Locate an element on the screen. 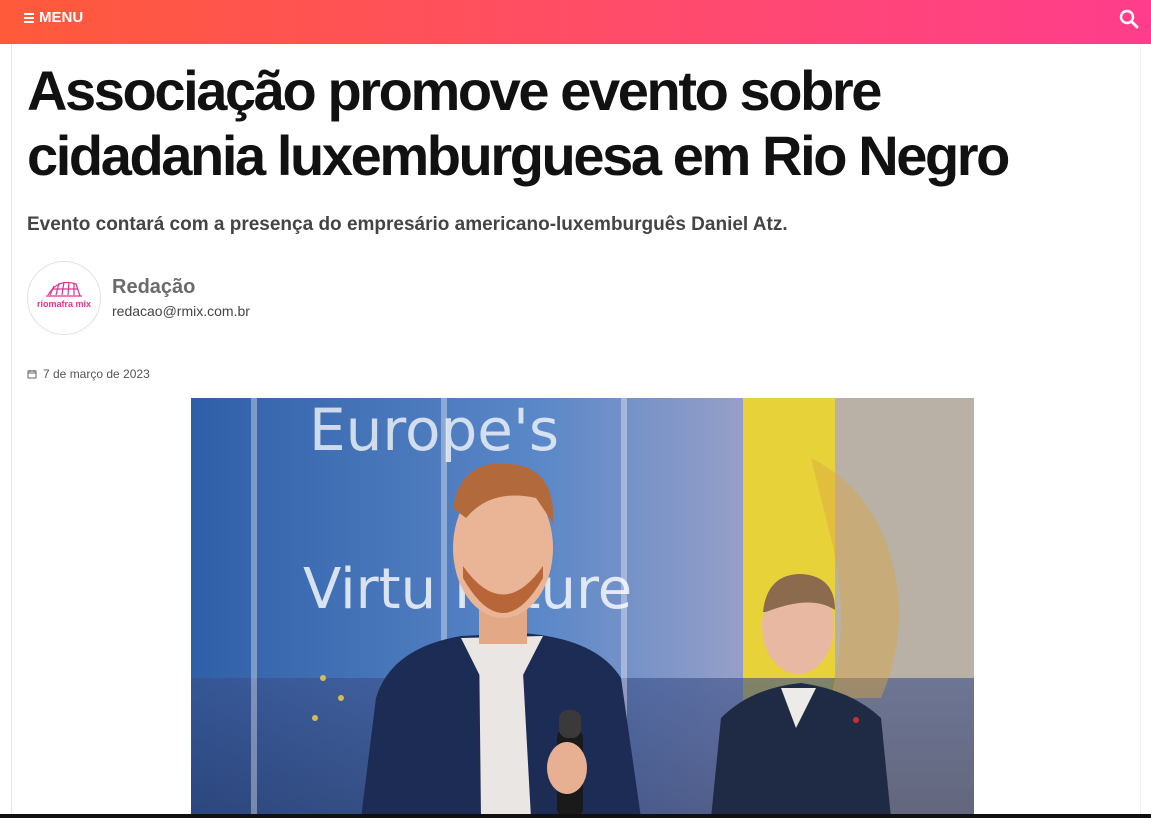  page-left-border is located at coordinates (11, 431).